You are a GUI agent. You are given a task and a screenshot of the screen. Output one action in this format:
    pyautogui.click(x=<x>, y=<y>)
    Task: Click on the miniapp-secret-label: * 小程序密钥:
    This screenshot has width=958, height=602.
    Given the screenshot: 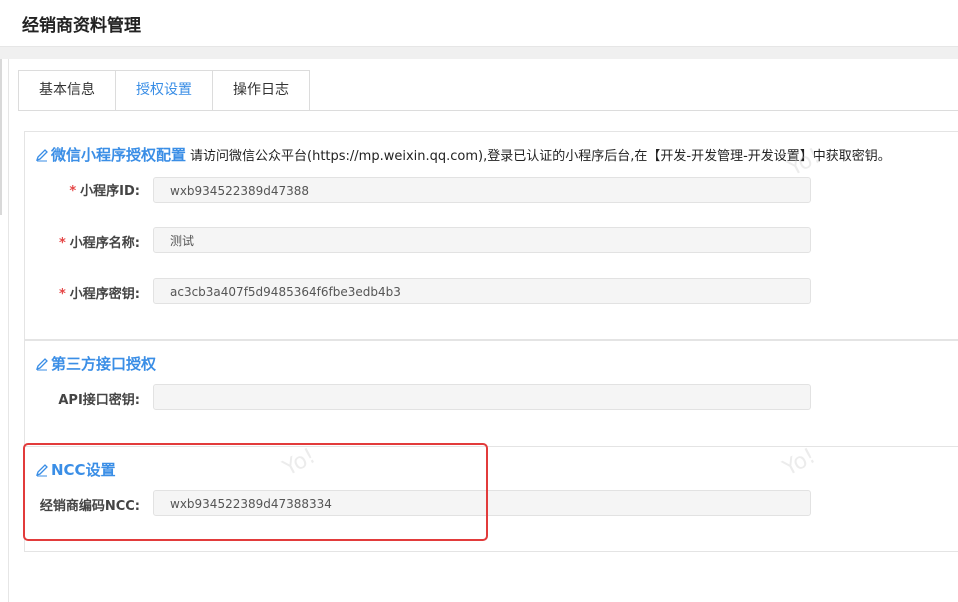 What is the action you would take?
    pyautogui.click(x=99, y=294)
    